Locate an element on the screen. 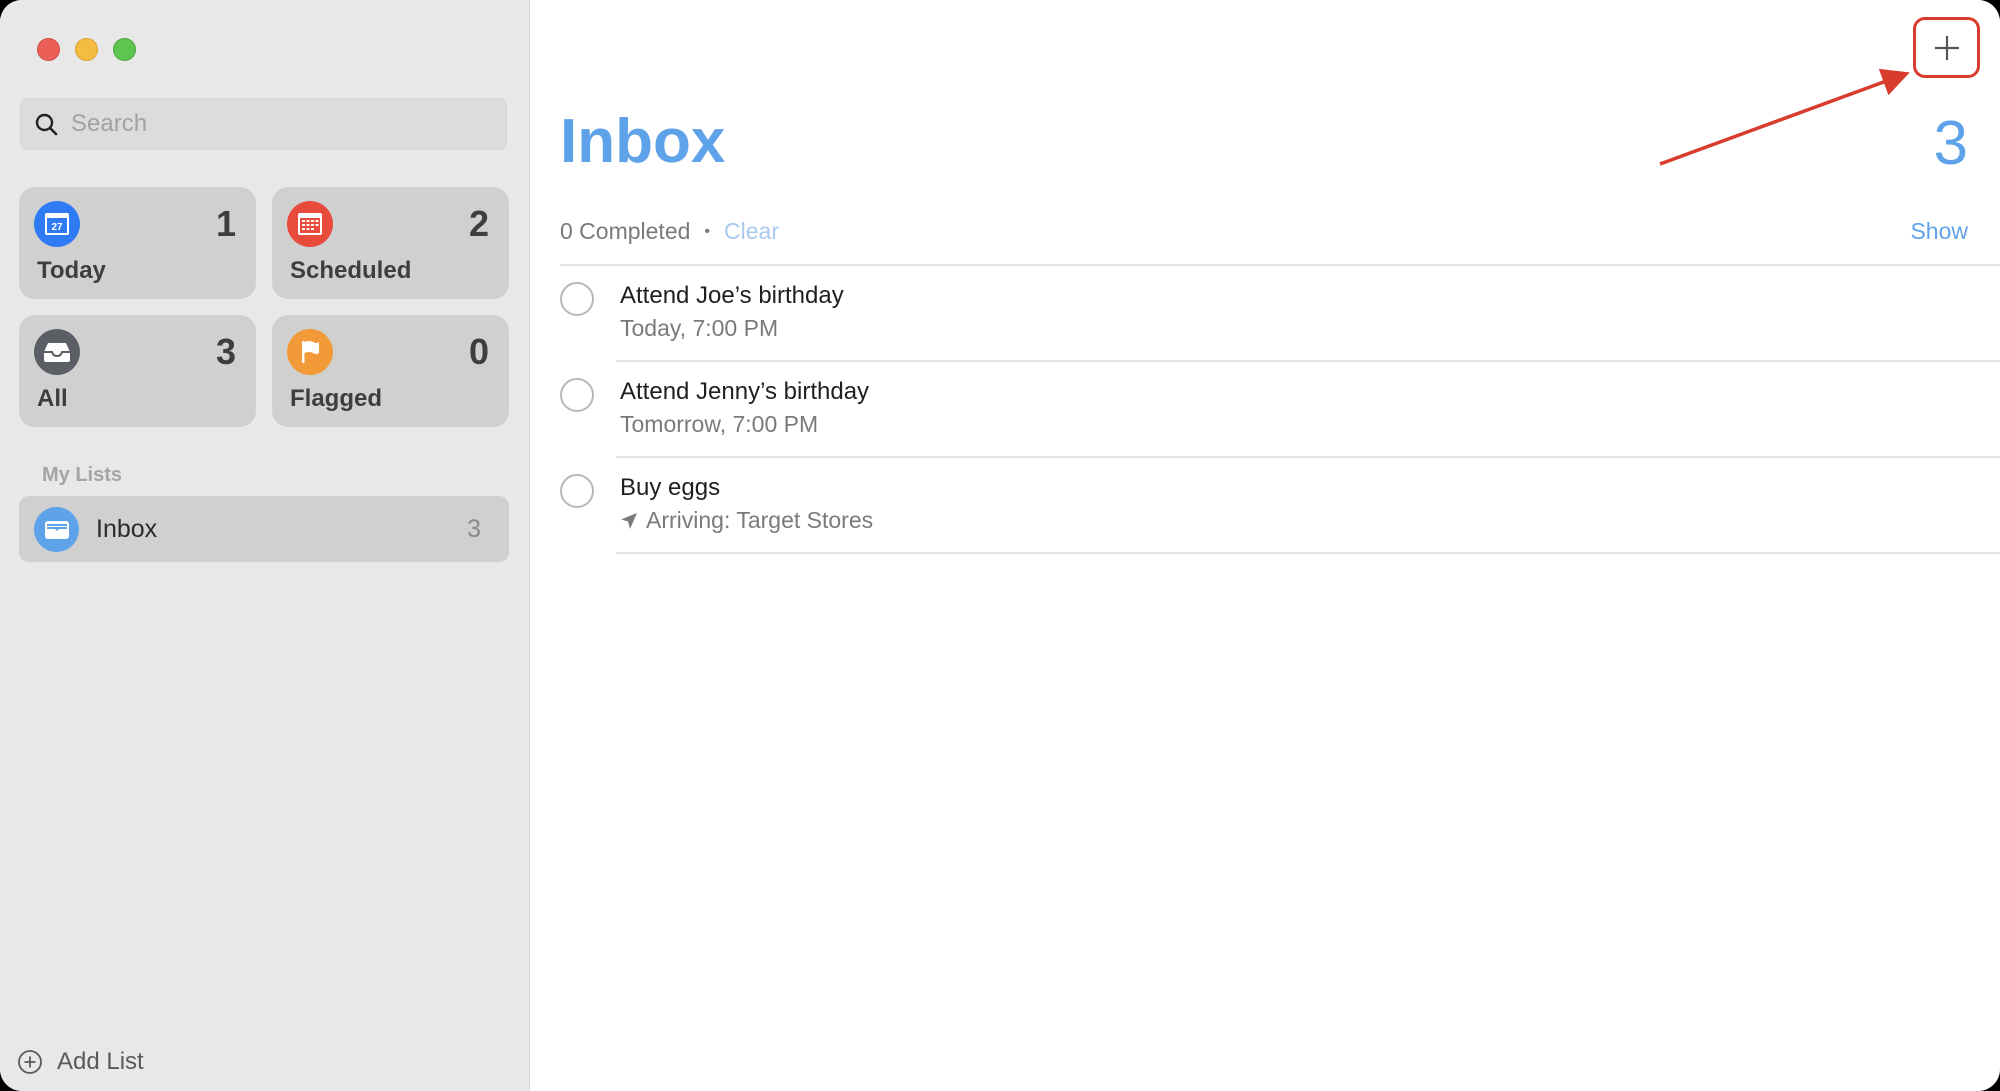 The image size is (2000, 1091). scheduled-count: 2 is located at coordinates (478, 223).